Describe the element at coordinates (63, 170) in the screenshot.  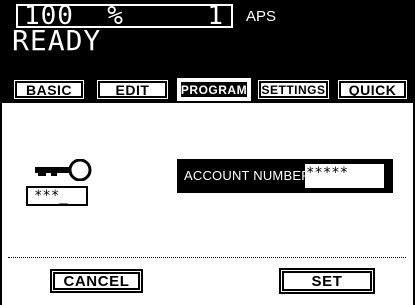
I see `key-icon` at that location.